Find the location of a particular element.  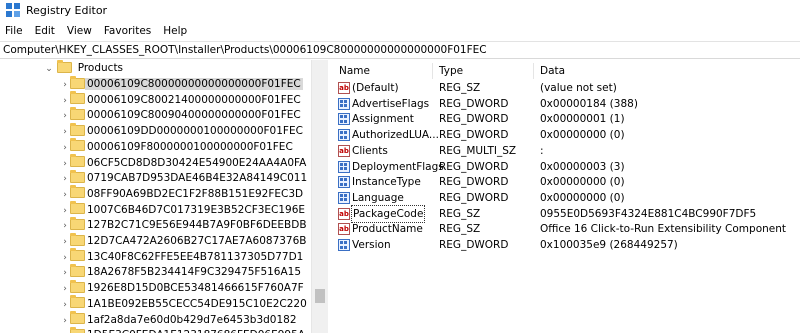

value-row: Assignment REG_DWORD 0x00000001 (1) is located at coordinates (564, 119).